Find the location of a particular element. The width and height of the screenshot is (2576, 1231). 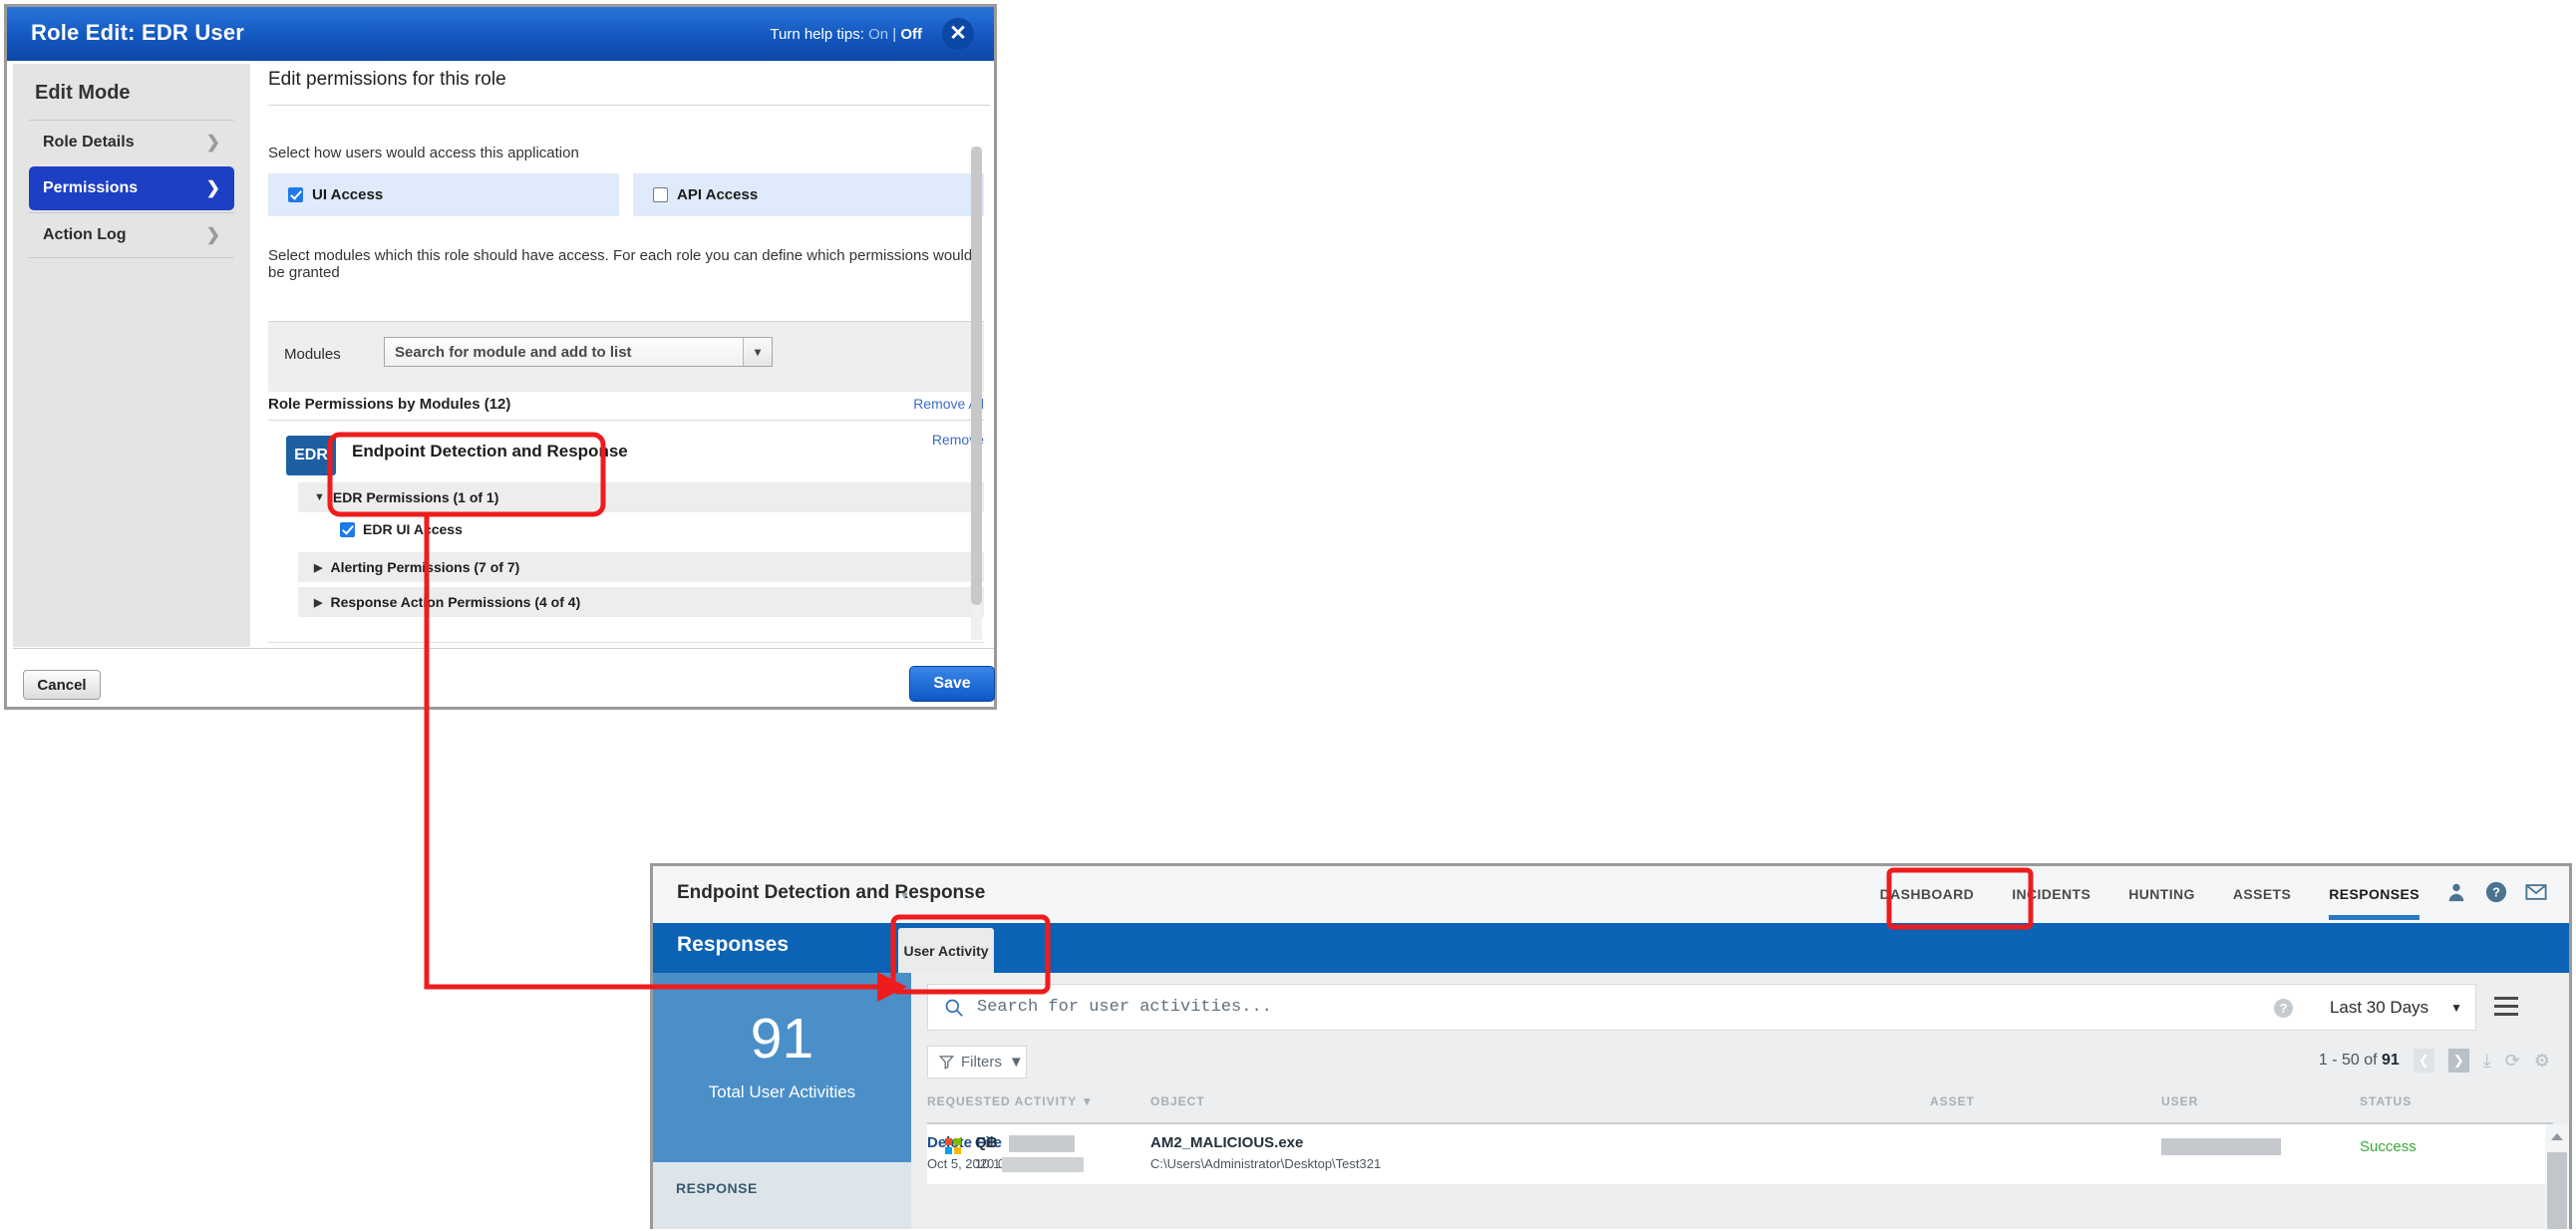

table-scrollbar is located at coordinates (2557, 1176).